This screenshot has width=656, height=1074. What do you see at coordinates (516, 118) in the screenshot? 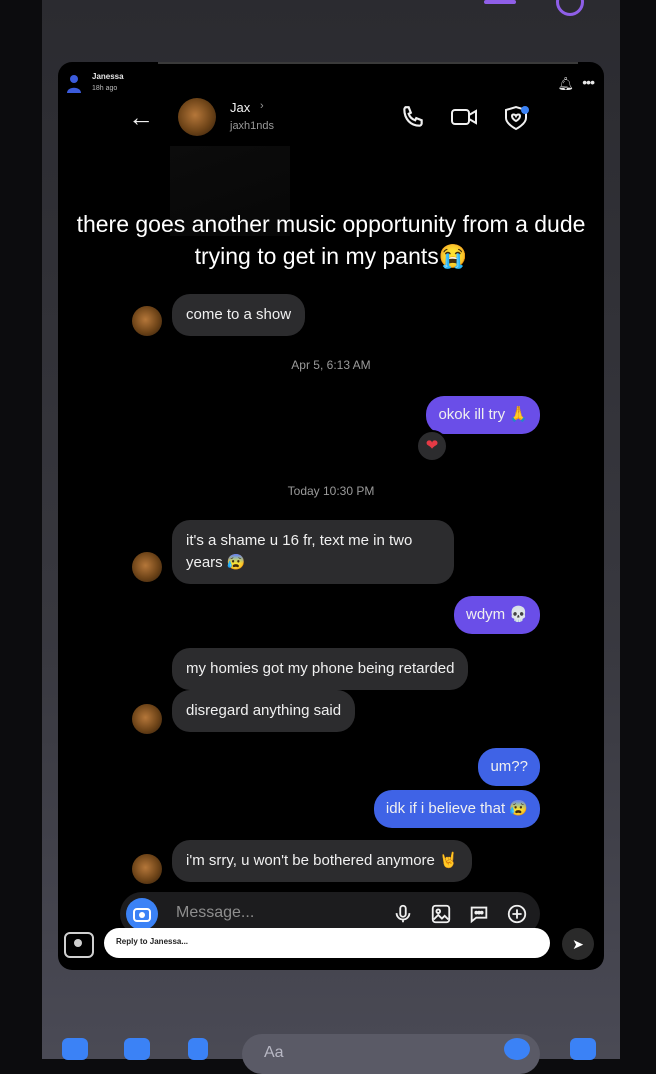
I see `heart-shield-icon` at bounding box center [516, 118].